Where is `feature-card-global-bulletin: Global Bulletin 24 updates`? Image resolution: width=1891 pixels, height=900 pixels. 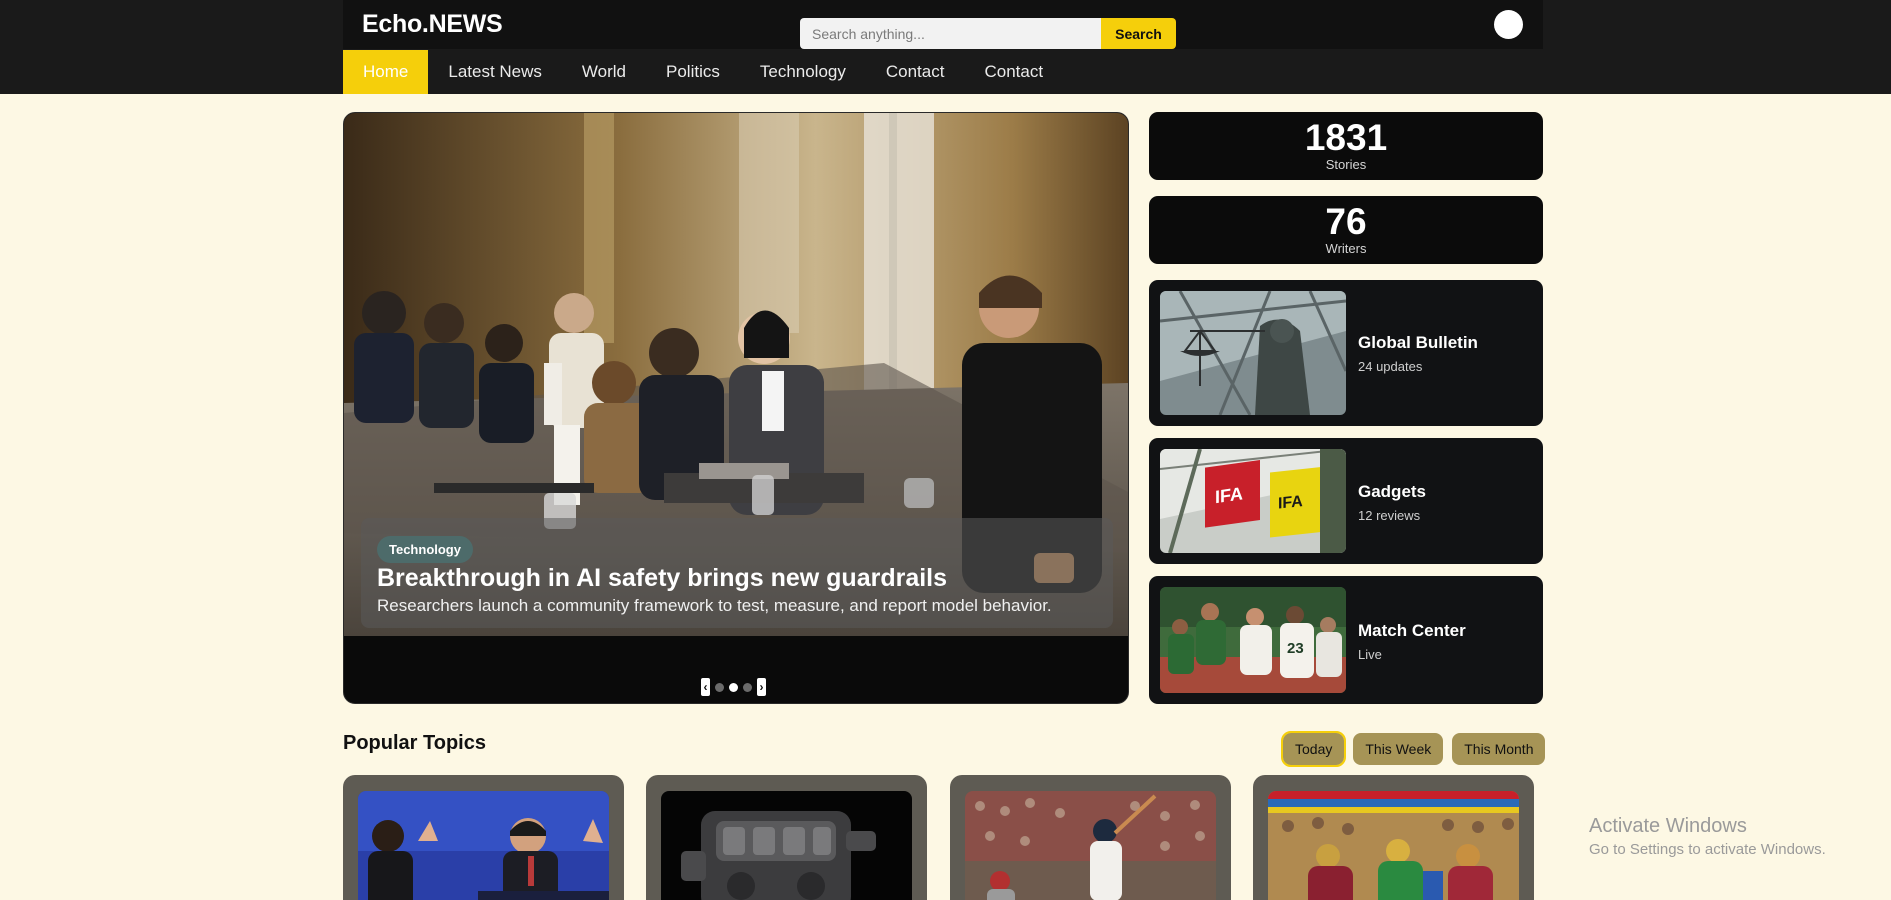
feature-card-global-bulletin: Global Bulletin 24 updates is located at coordinates (1346, 353).